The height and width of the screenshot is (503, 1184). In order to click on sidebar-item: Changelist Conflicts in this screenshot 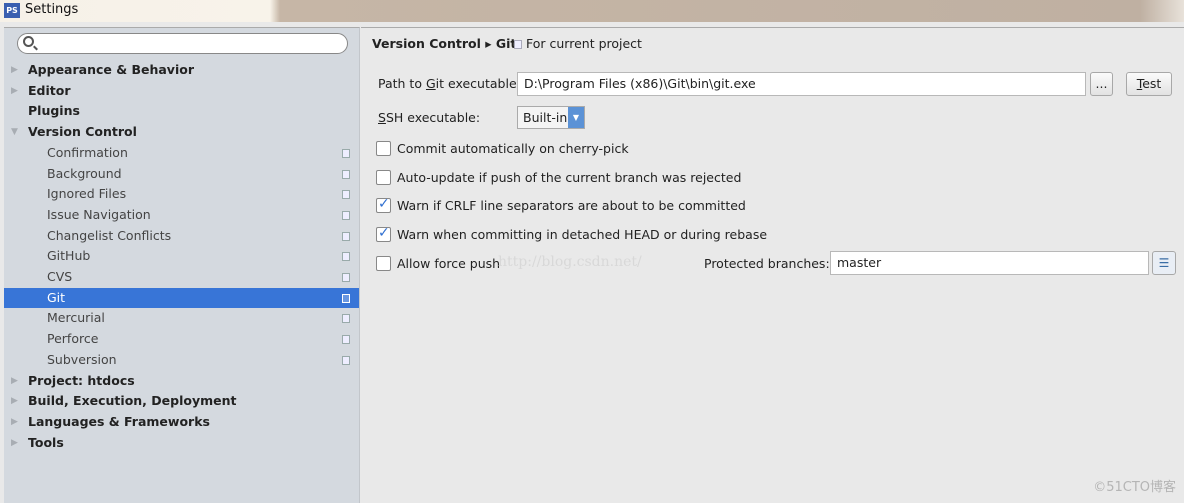, I will do `click(181, 236)`.